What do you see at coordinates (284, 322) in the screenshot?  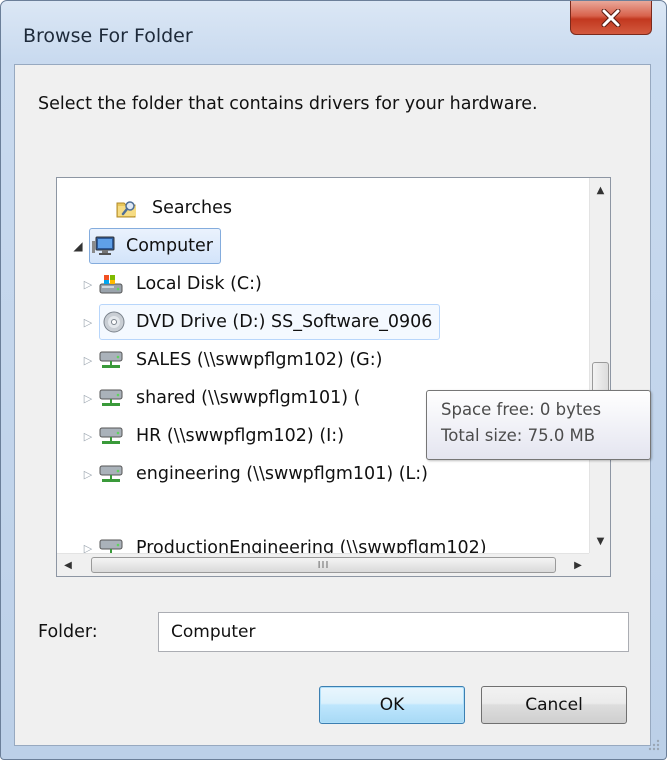 I see `tree-node-label: DVD Drive (D:) SS_Software_0906` at bounding box center [284, 322].